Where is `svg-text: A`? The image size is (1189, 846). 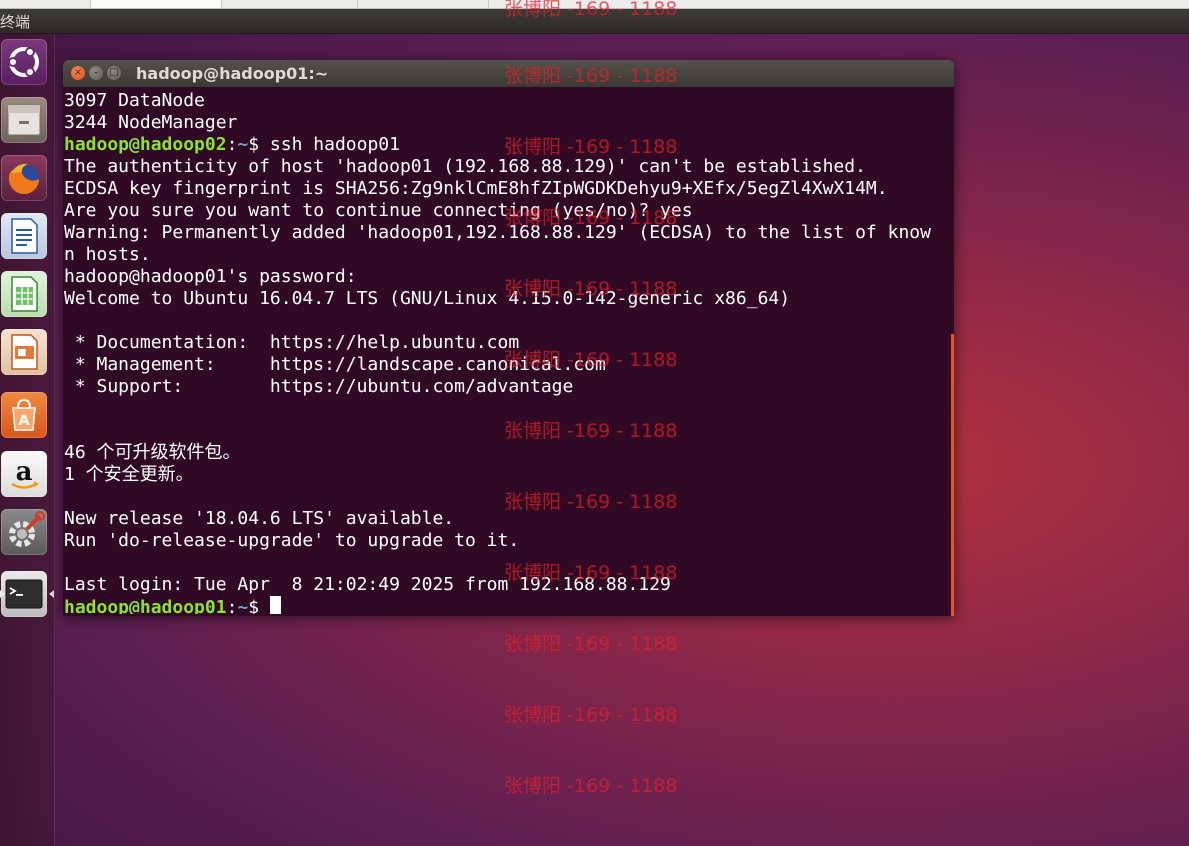
svg-text: A is located at coordinates (24, 421).